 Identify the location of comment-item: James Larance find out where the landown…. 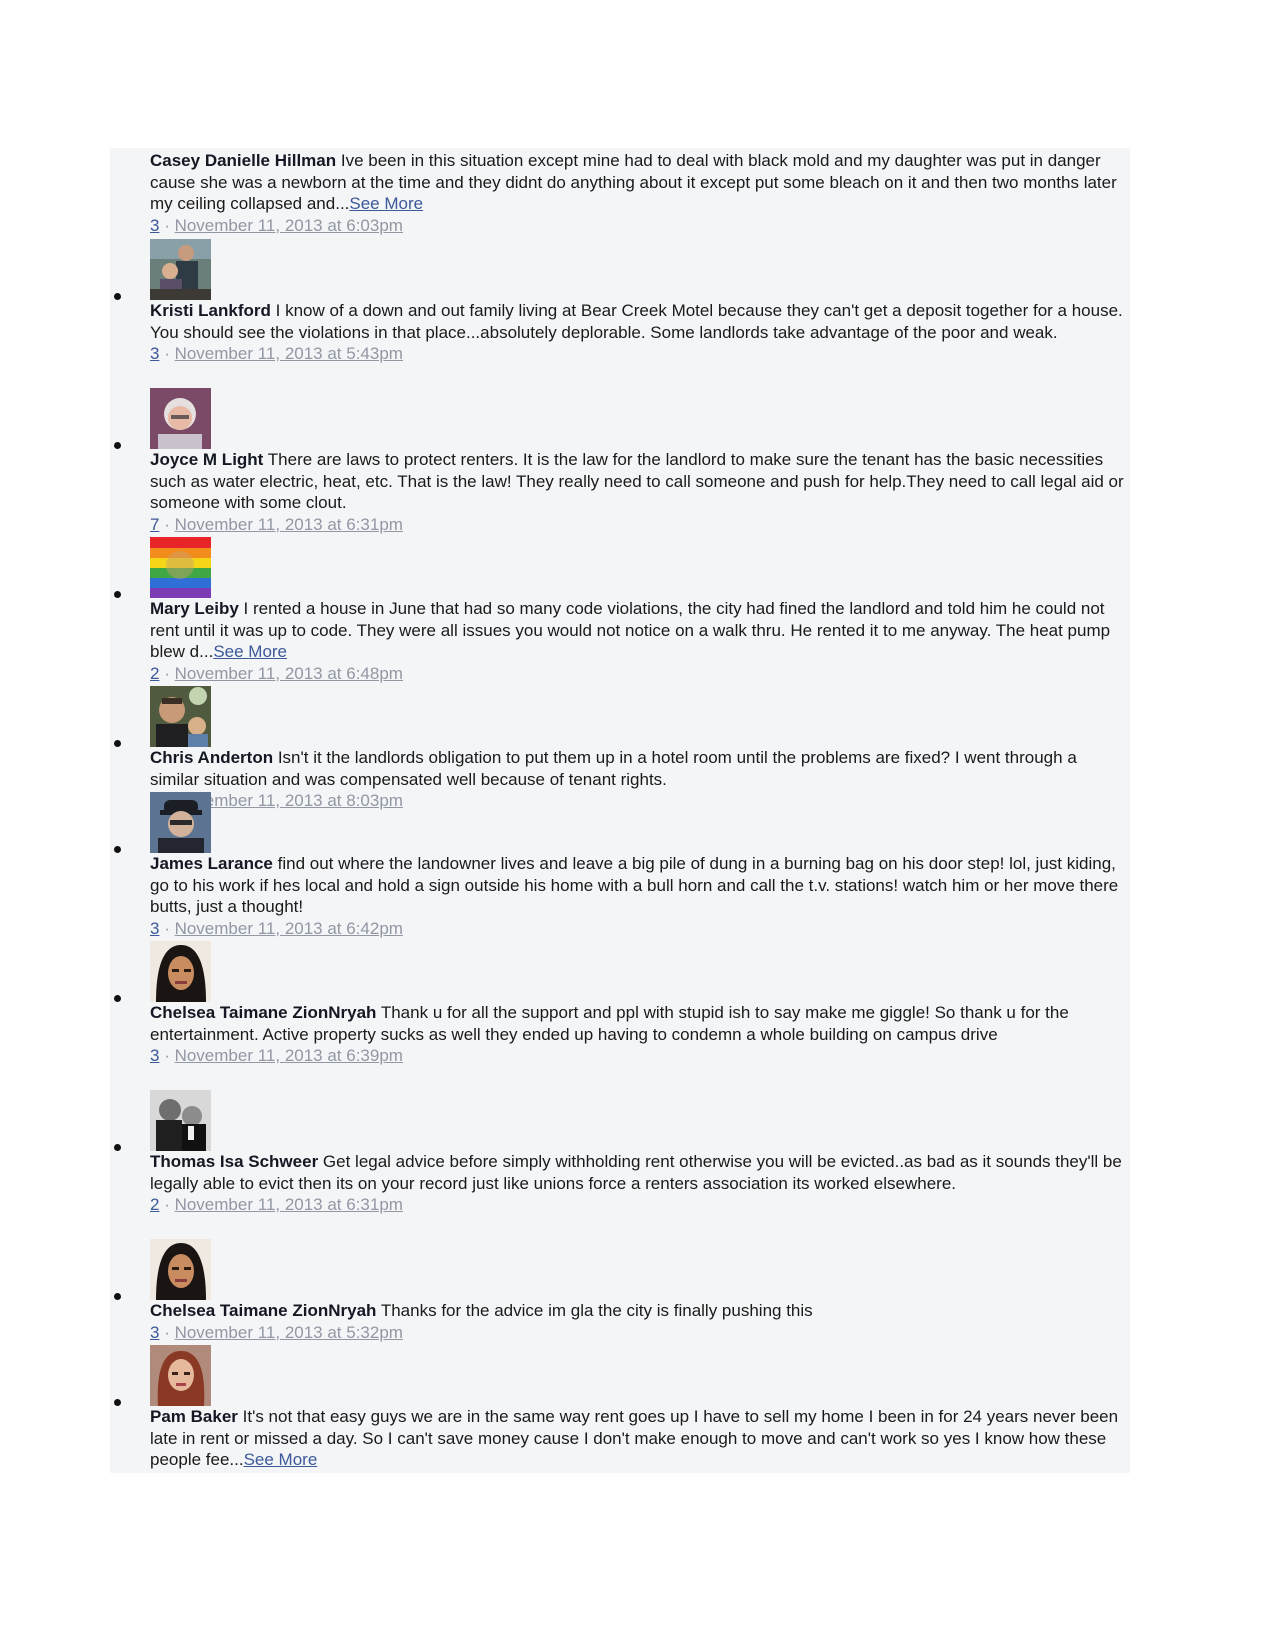
(620, 866).